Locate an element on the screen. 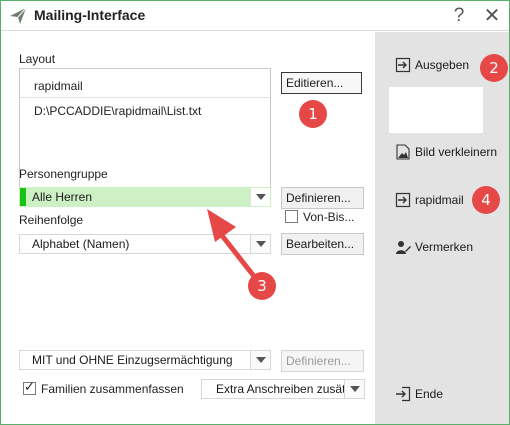 This screenshot has height=425, width=510. layout-label: Layout is located at coordinates (37, 59).